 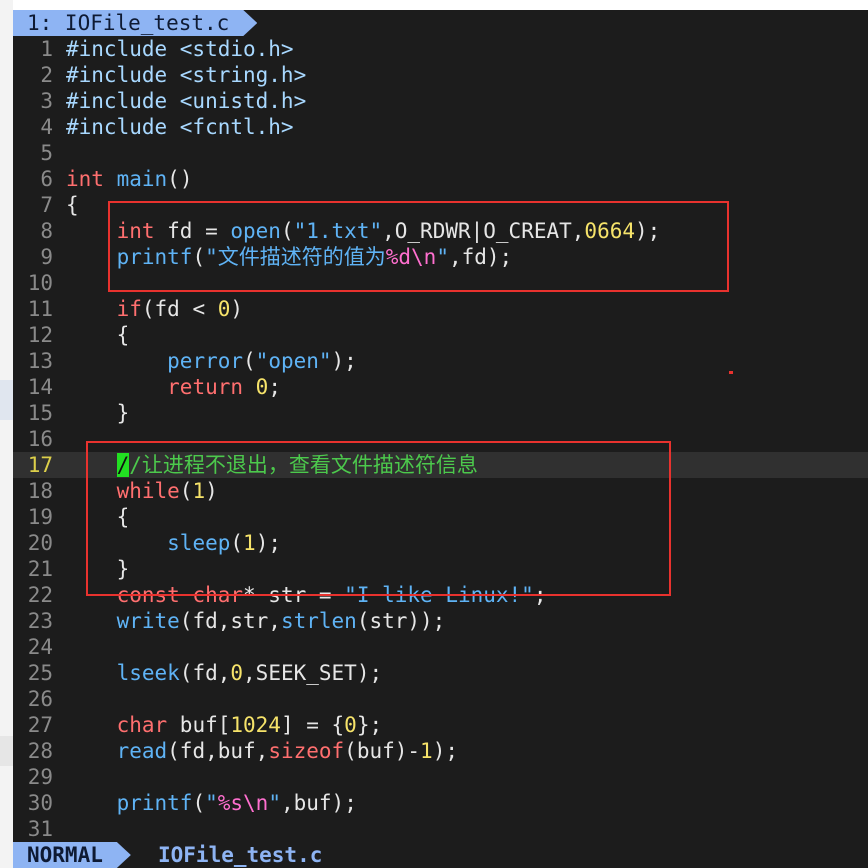 I want to click on line-number: 3, so click(x=46, y=101).